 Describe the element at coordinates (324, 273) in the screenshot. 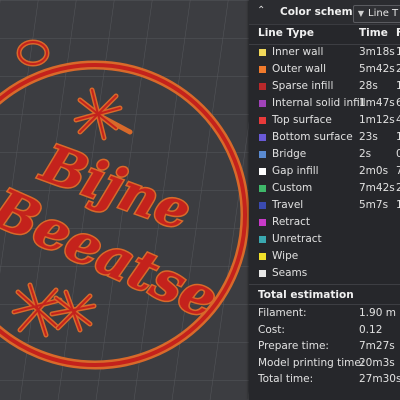

I see `line-type-row: Seams` at that location.